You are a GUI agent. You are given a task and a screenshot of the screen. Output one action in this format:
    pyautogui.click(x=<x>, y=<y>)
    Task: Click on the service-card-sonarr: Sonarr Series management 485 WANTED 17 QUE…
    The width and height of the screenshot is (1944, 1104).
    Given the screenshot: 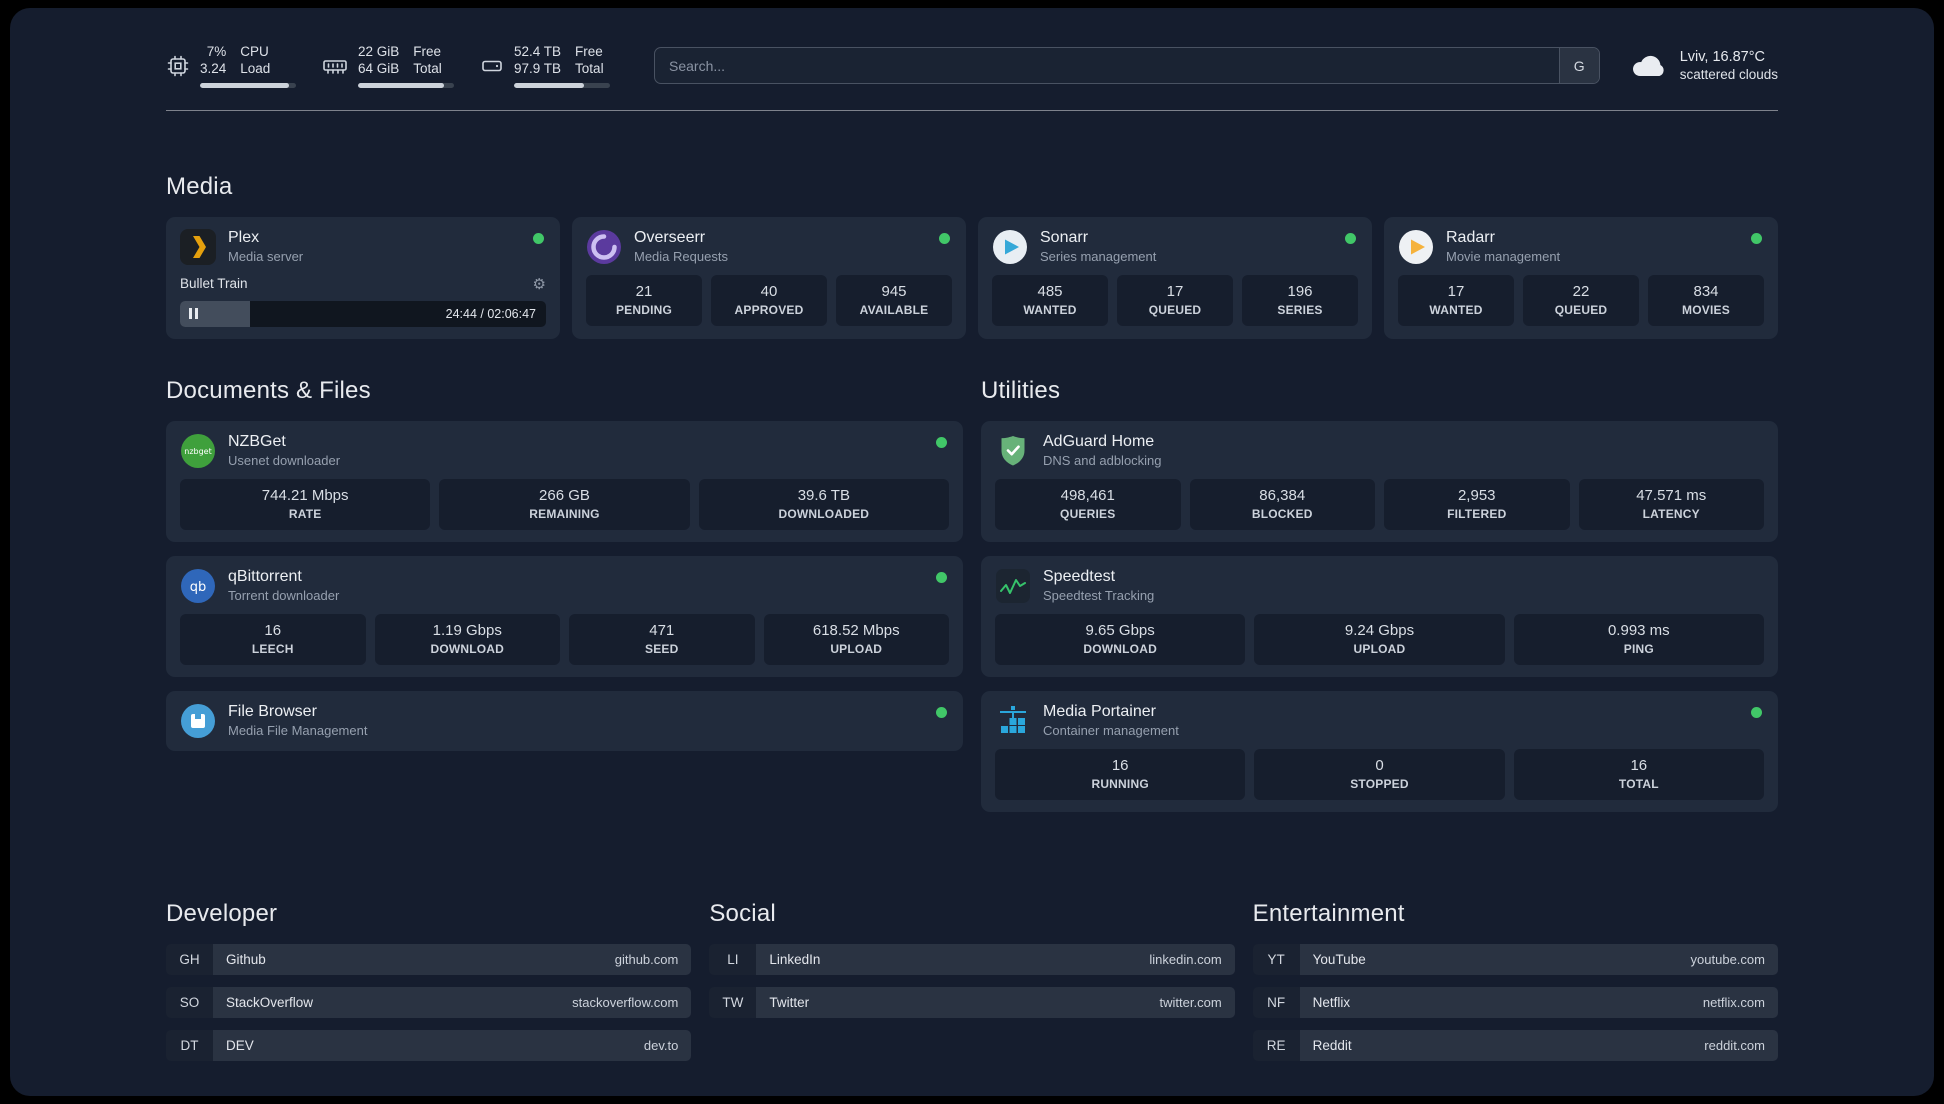 What is the action you would take?
    pyautogui.click(x=1175, y=277)
    